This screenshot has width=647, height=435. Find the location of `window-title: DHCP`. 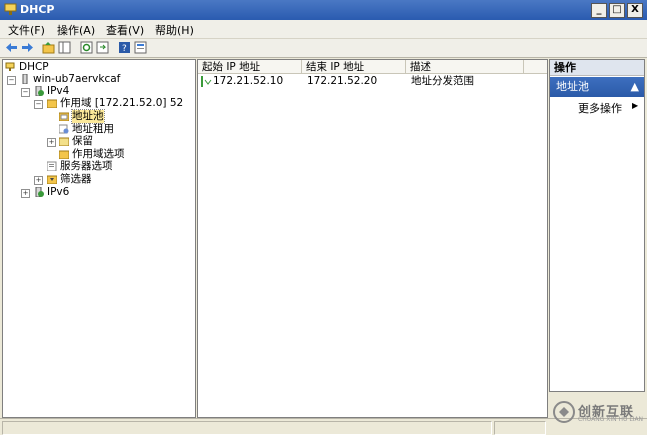

window-title: DHCP is located at coordinates (37, 9).